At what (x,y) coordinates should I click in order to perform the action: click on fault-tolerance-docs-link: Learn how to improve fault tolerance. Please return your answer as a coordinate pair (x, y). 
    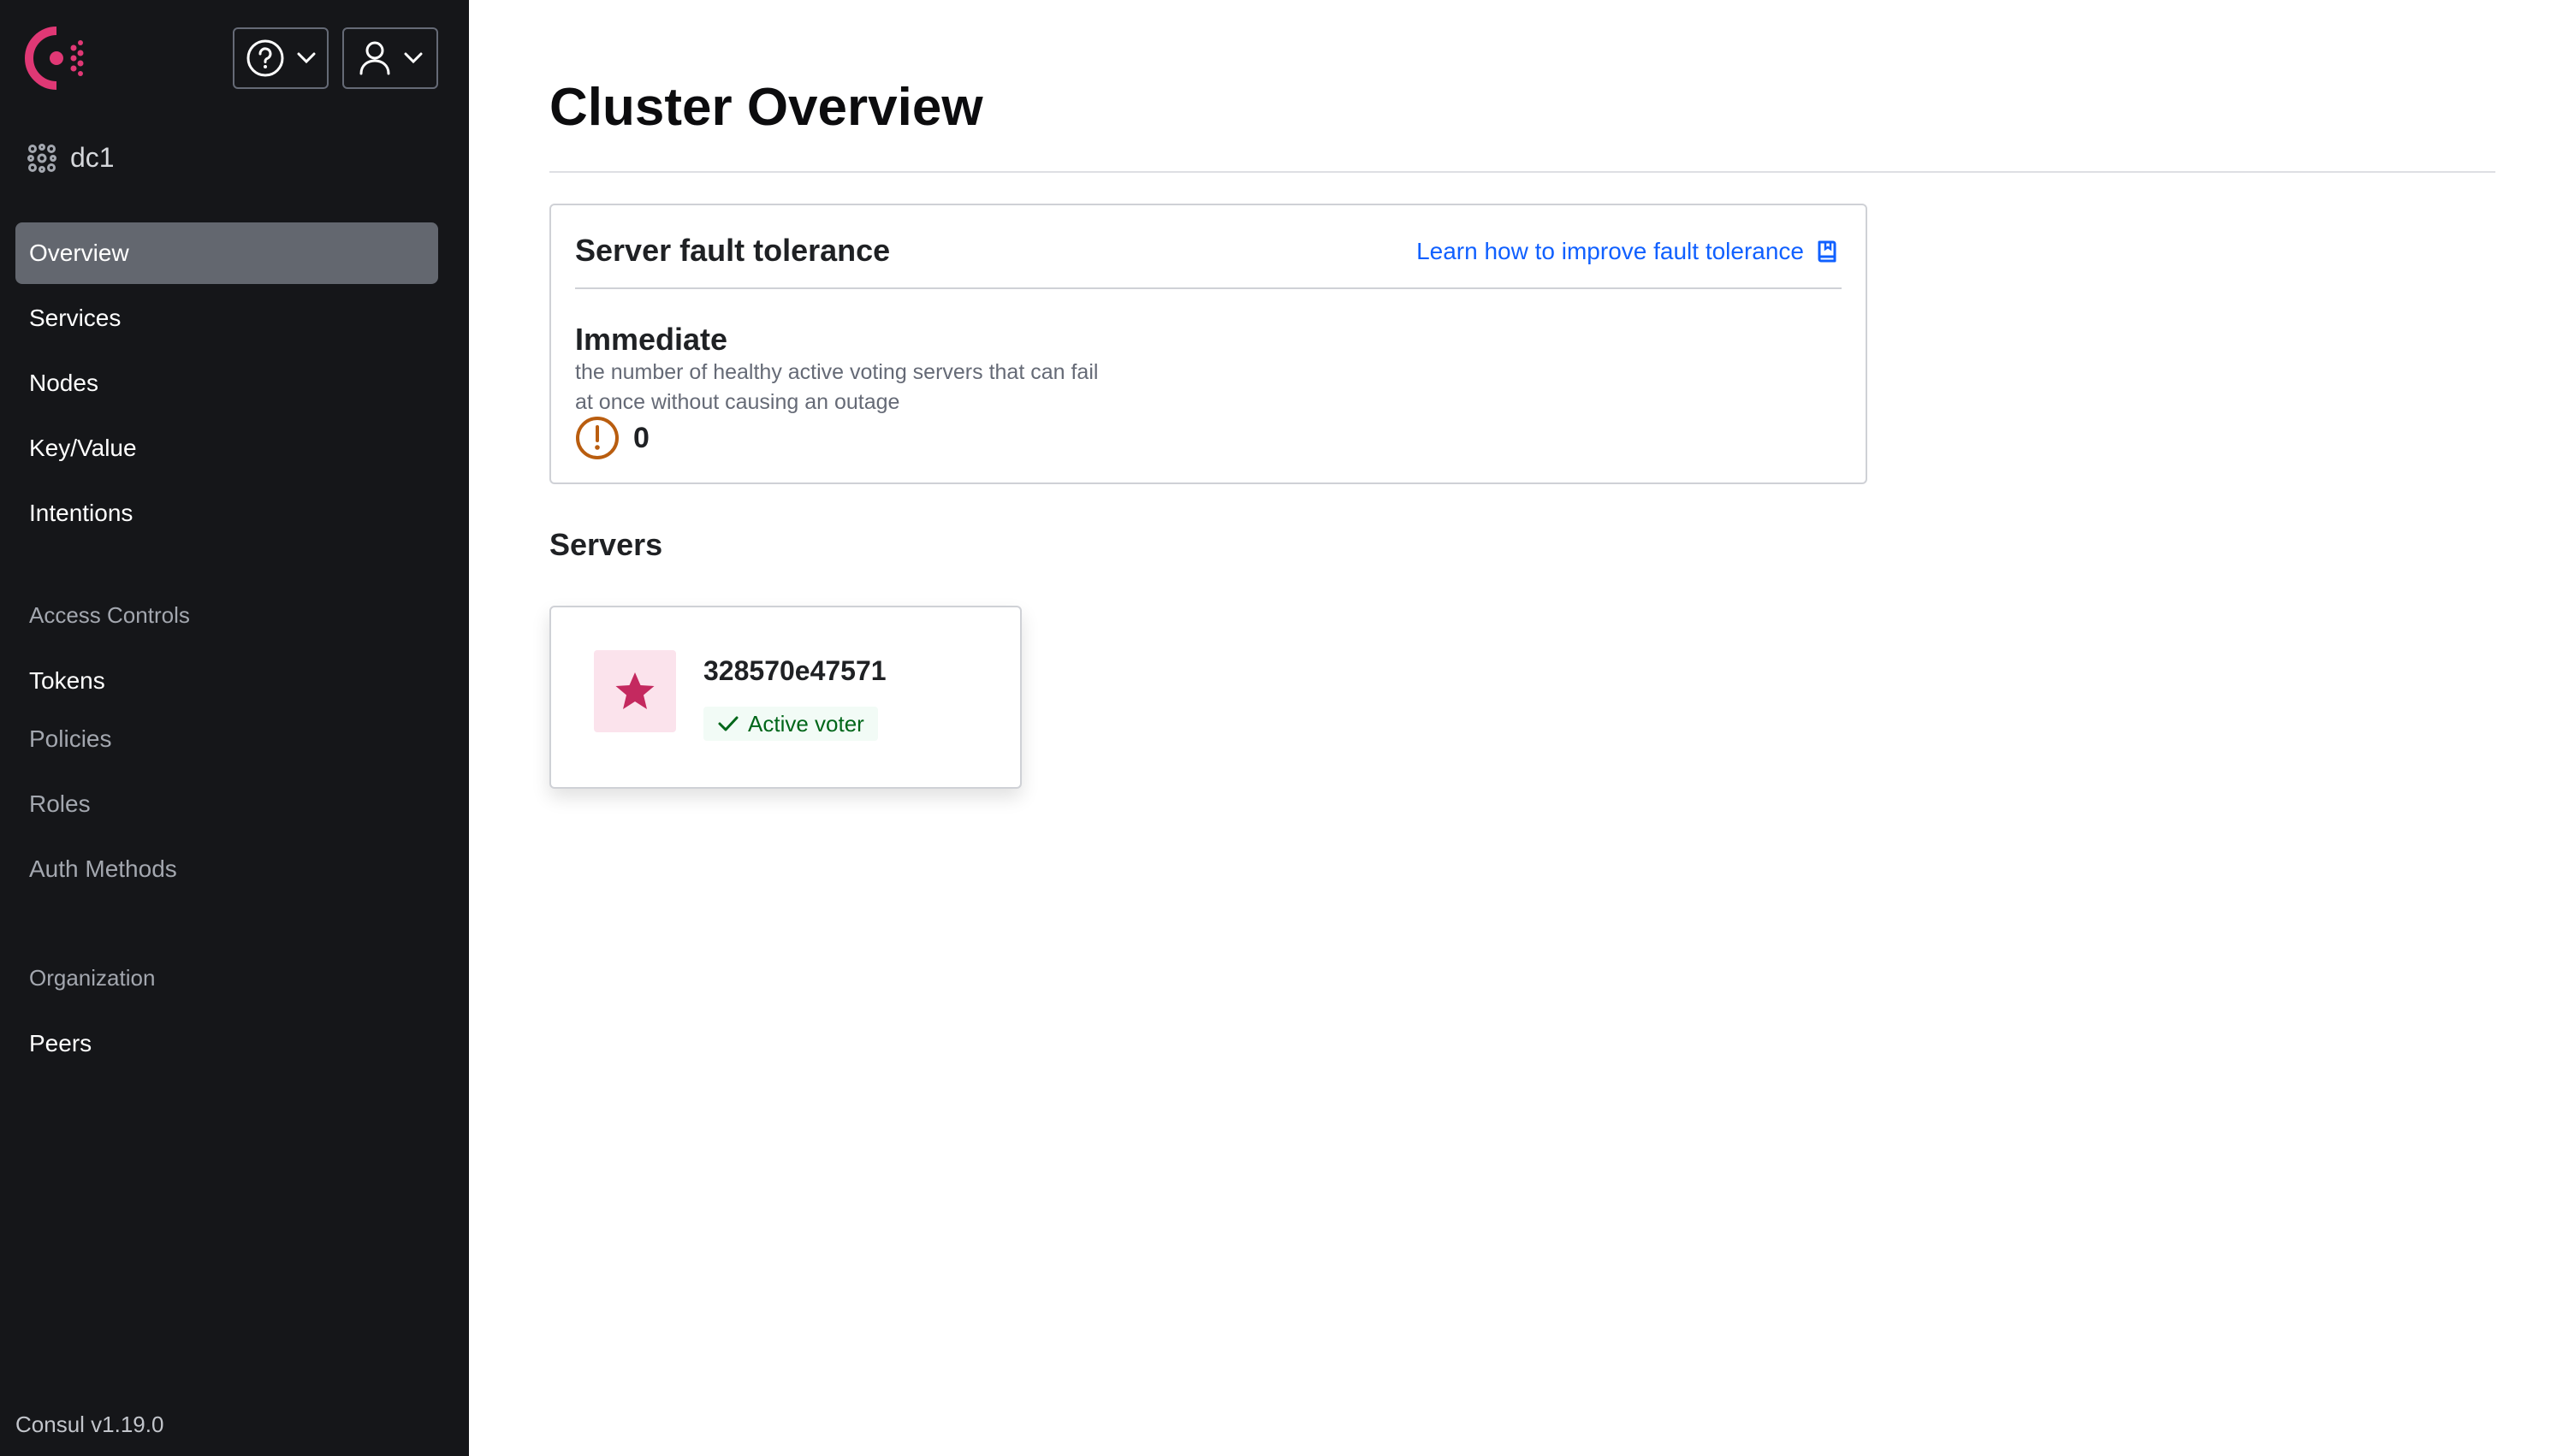
    Looking at the image, I should click on (1628, 251).